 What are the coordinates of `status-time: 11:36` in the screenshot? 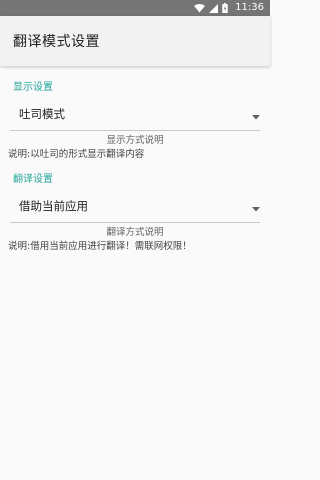 It's located at (249, 7).